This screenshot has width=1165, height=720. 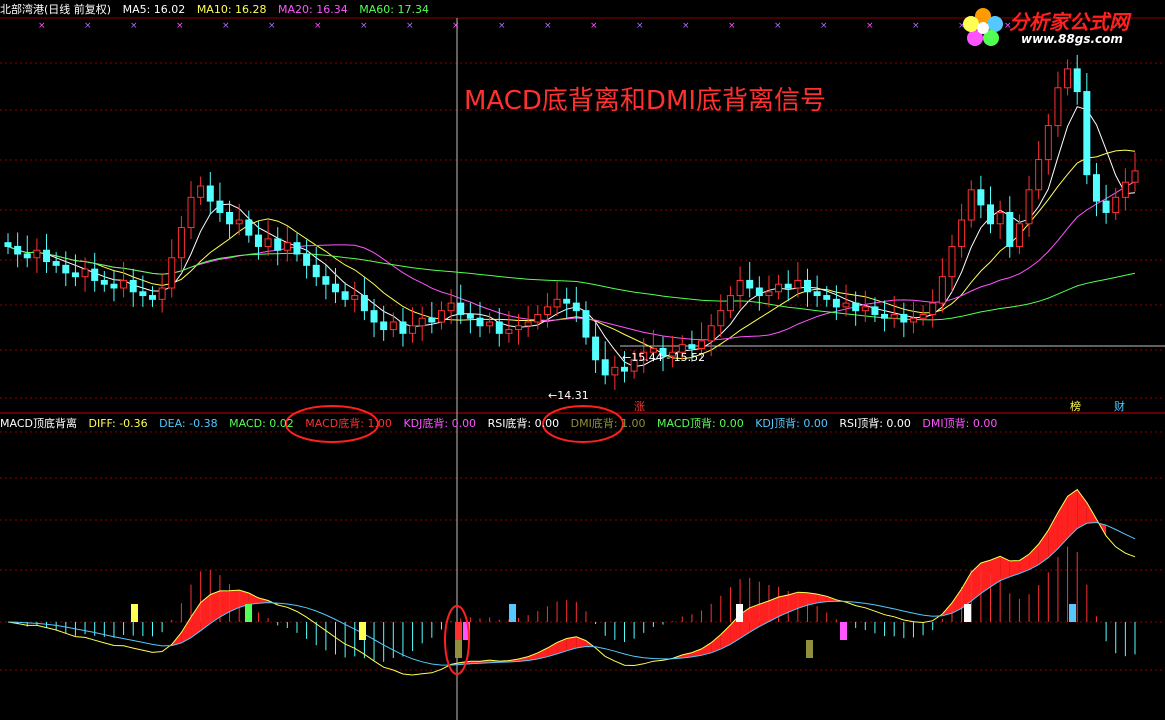 What do you see at coordinates (568, 395) in the screenshot?
I see `low-price-label: ←14.31` at bounding box center [568, 395].